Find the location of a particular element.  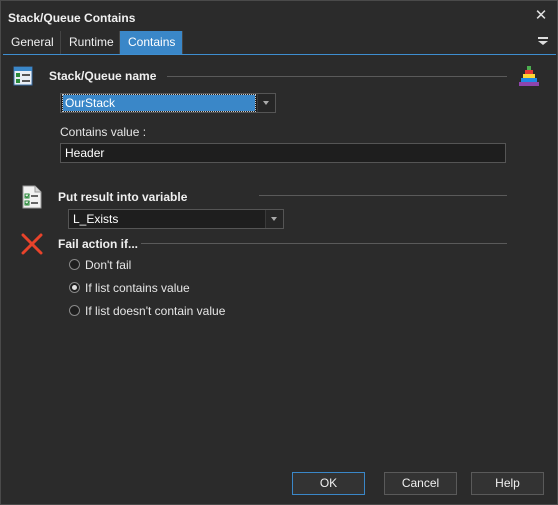

cancel-button: Cancel is located at coordinates (420, 483).